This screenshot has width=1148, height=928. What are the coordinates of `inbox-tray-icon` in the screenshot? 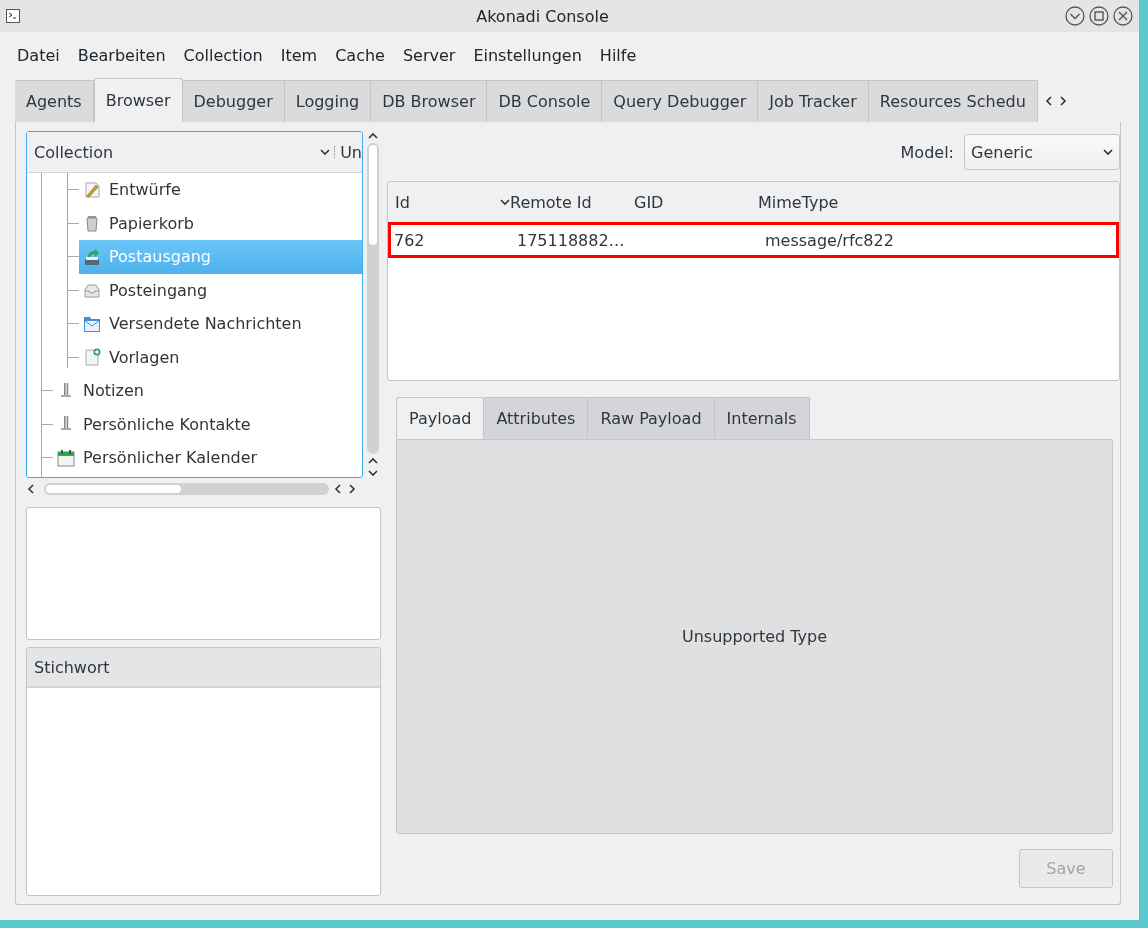 It's located at (92, 290).